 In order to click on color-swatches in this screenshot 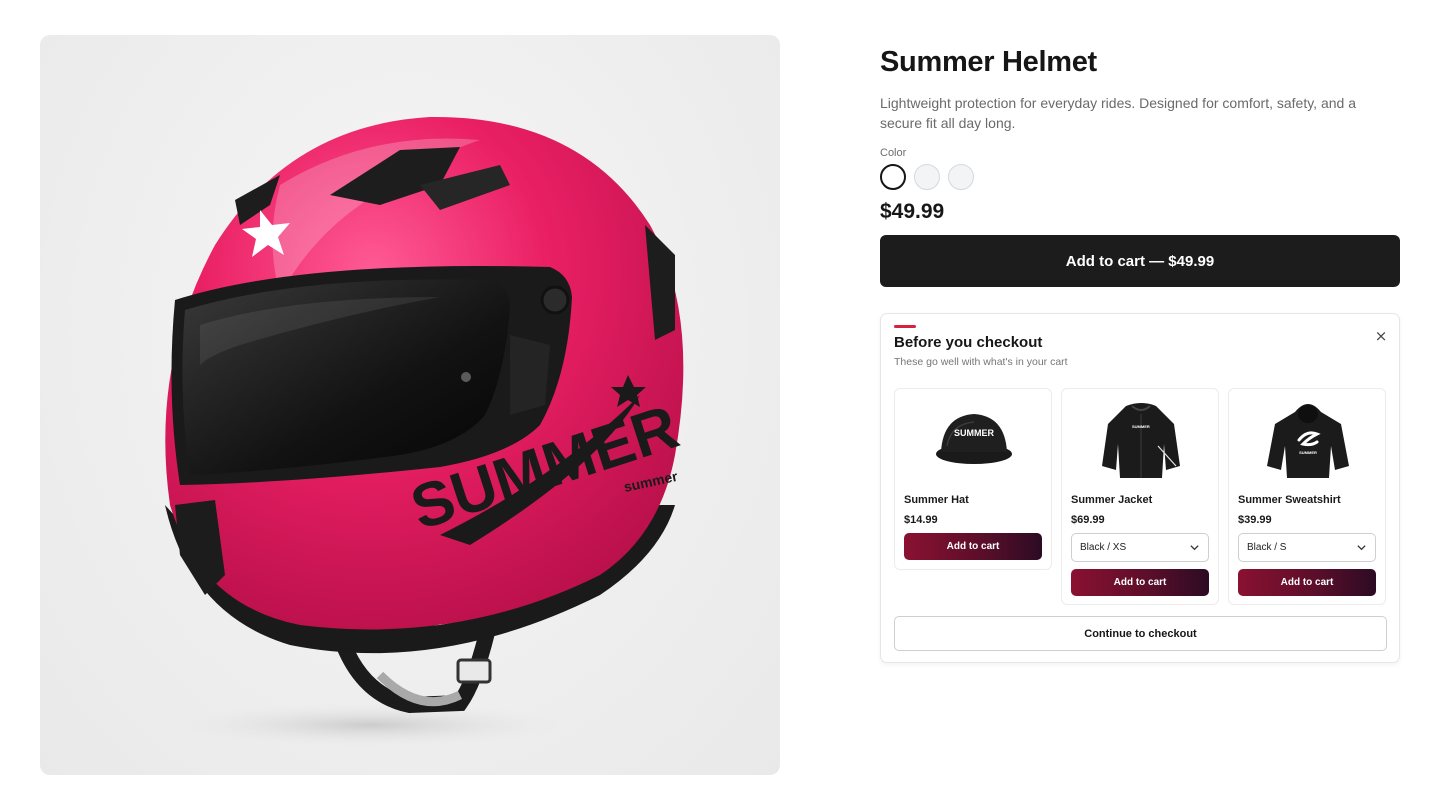, I will do `click(1140, 177)`.